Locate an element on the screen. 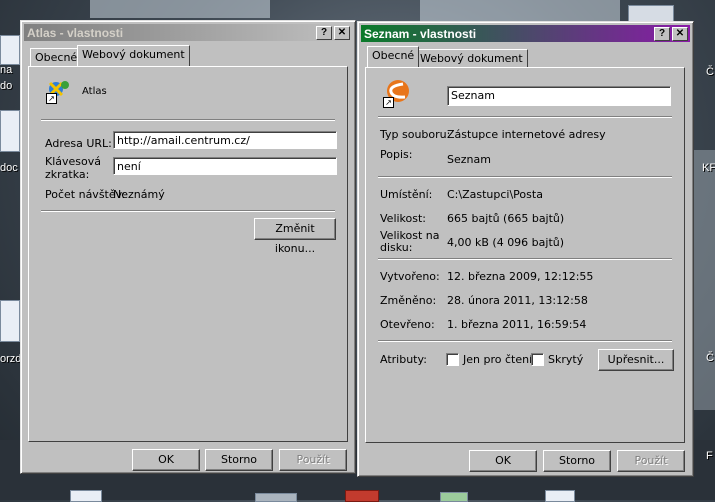 This screenshot has width=715, height=502. atlas-titlebar: Atlas - vlastnosti ? ✕ is located at coordinates (188, 32).